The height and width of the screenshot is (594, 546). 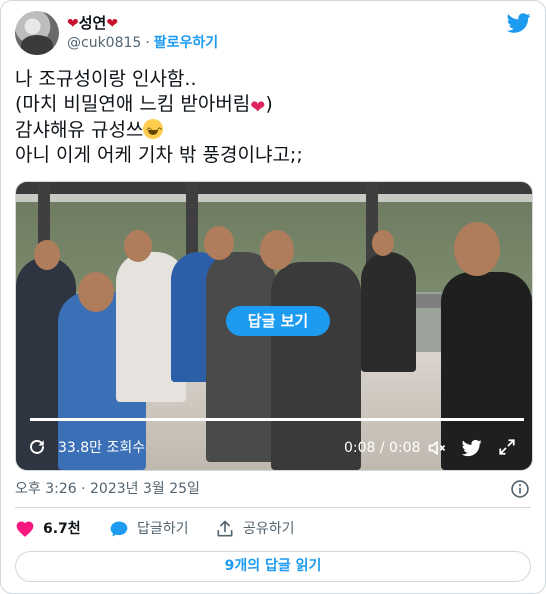 What do you see at coordinates (133, 104) in the screenshot?
I see `tweet-line-2: (마치 비밀연애 느킴 받아버림` at bounding box center [133, 104].